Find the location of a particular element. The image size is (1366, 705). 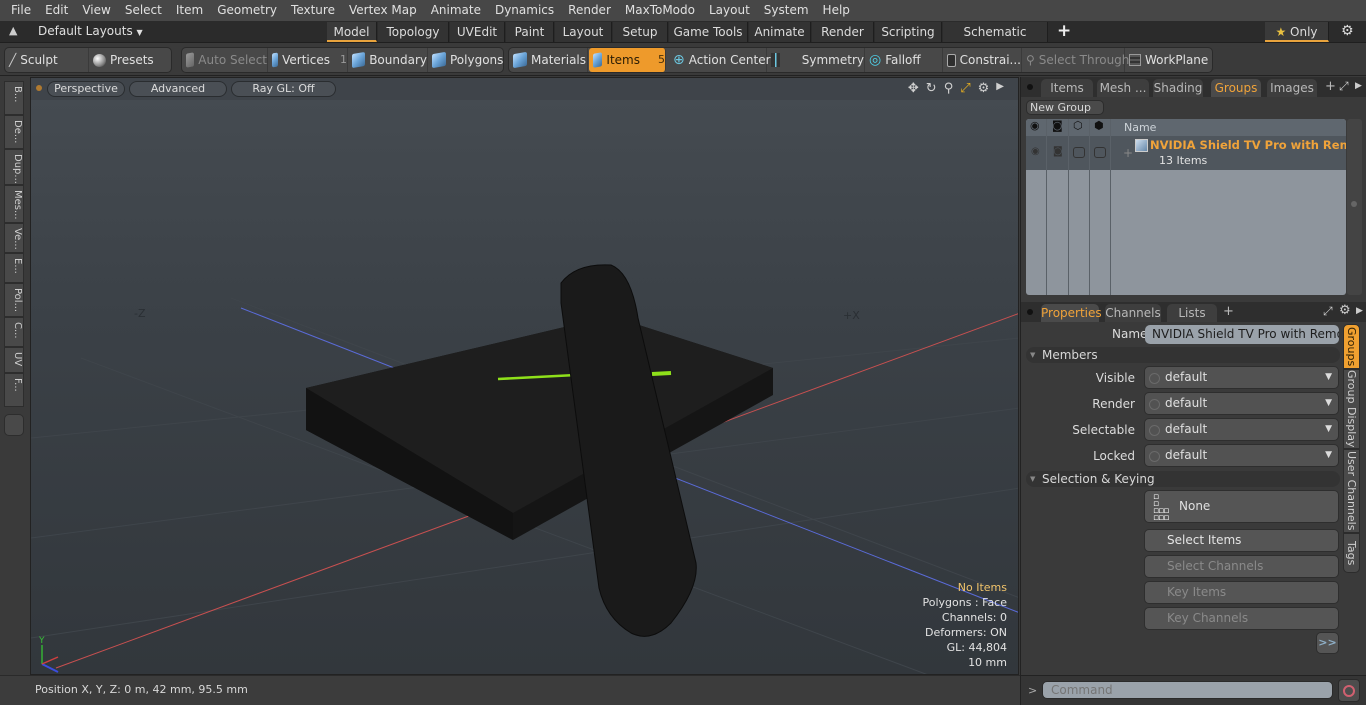

default-layouts-dropdown: Default Layouts ▼ is located at coordinates (90, 31).